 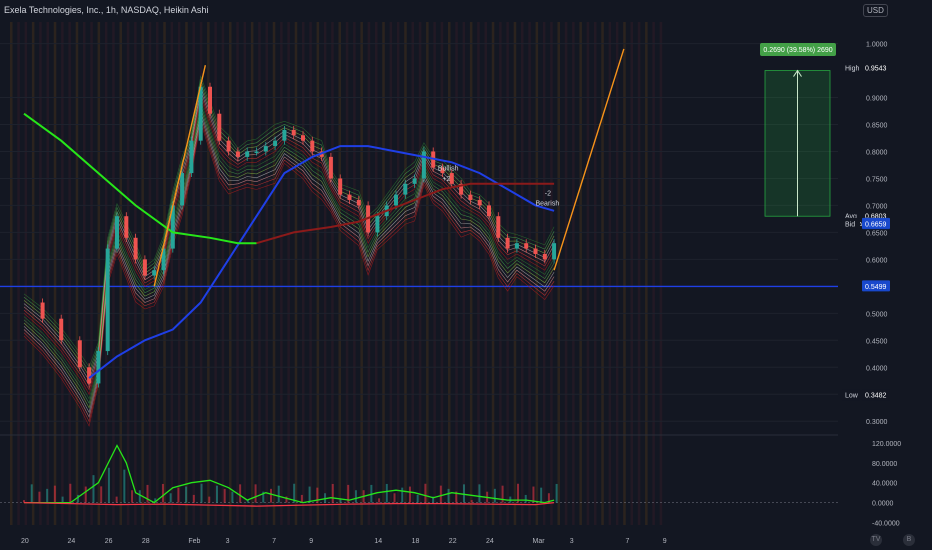 What do you see at coordinates (448, 168) in the screenshot?
I see `bullish-label: Bullish` at bounding box center [448, 168].